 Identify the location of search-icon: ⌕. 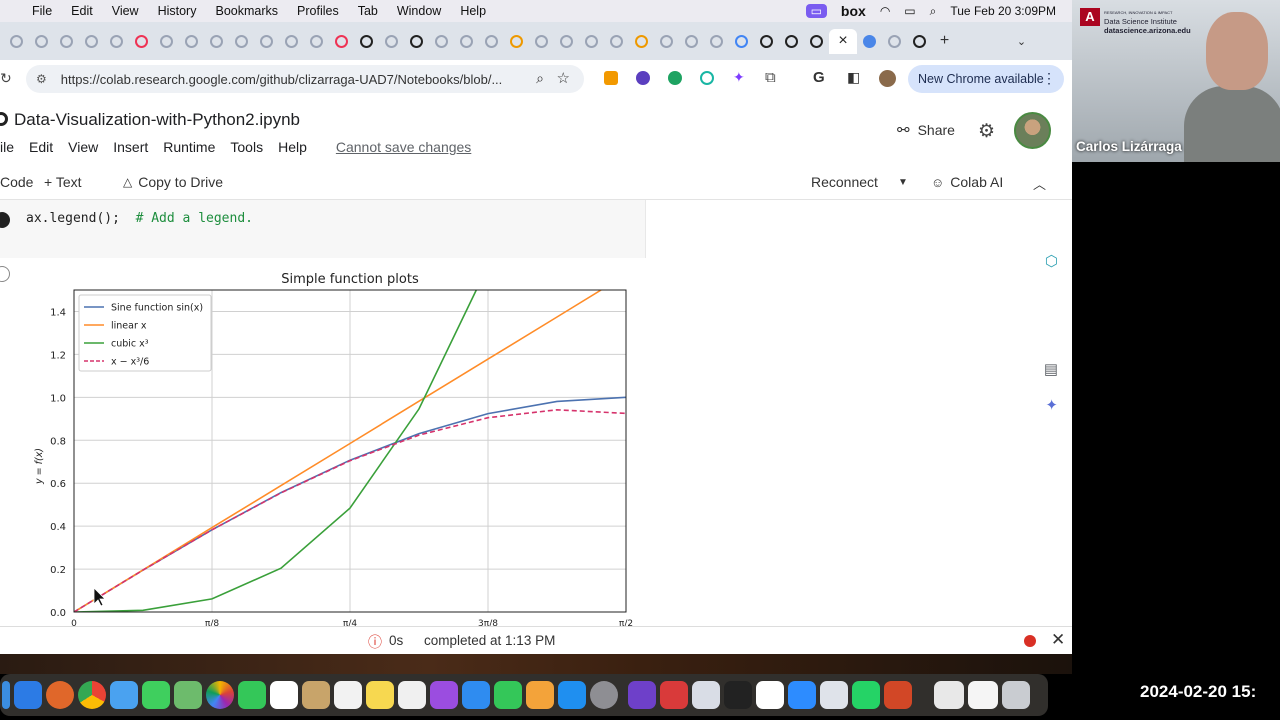
(933, 11).